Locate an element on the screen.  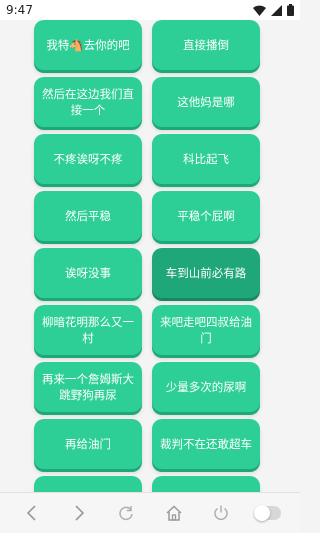
grid-button: 然后在这边我们直接一个 is located at coordinates (88, 102).